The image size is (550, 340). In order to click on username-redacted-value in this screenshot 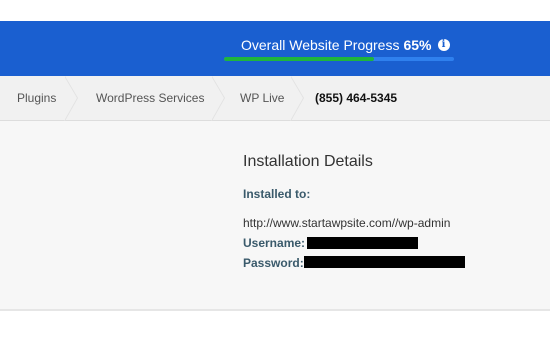, I will do `click(362, 243)`.